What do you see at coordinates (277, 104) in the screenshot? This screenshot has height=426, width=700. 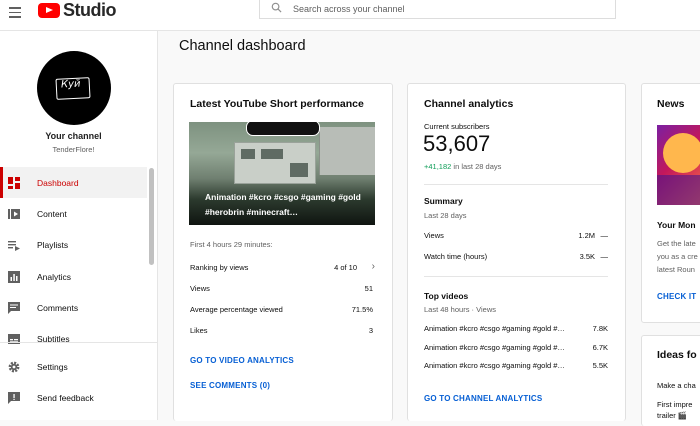 I see `short-card-title: Latest YouTube Short performance` at bounding box center [277, 104].